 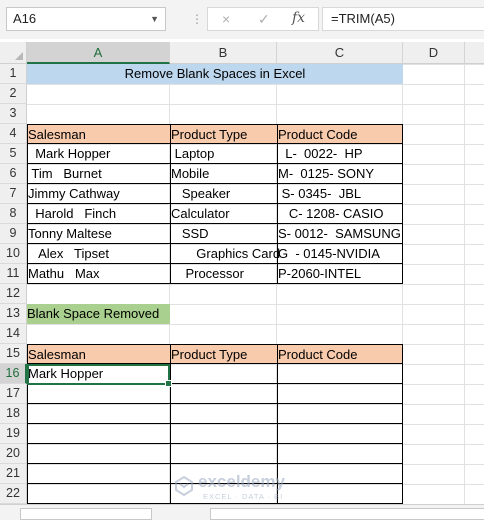 I want to click on watermark-tagline: EXCEL · DATA · BI, so click(x=243, y=496).